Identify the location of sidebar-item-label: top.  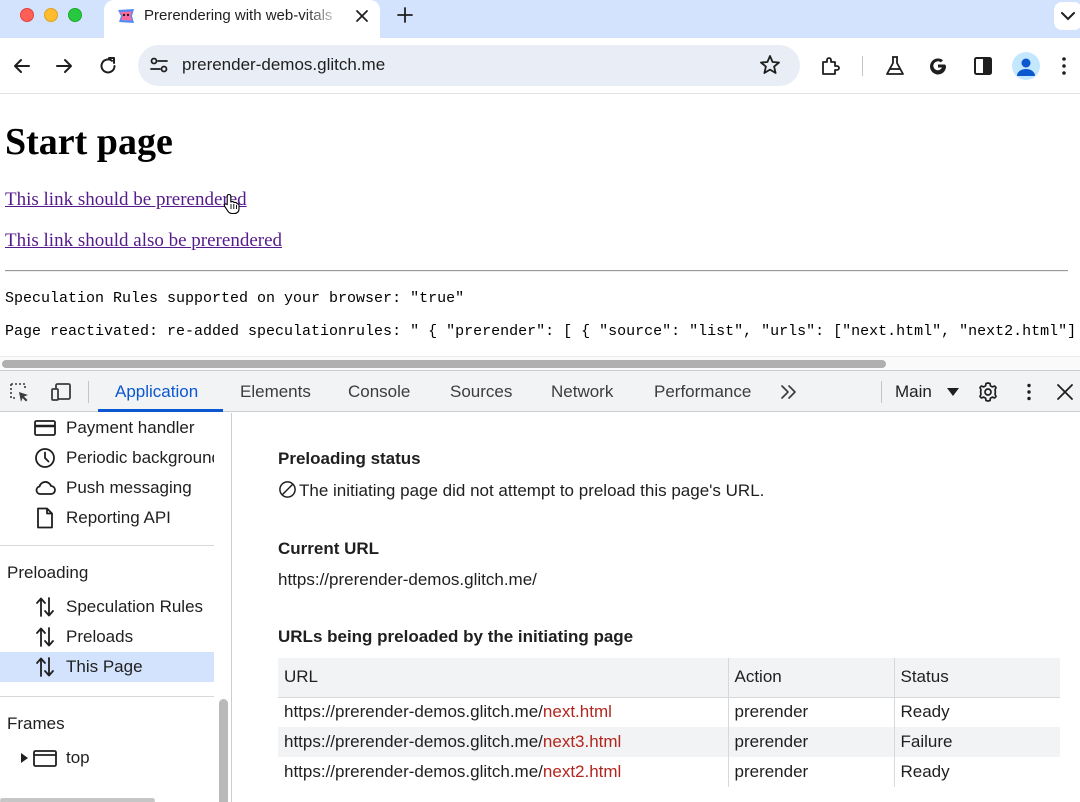
(78, 757).